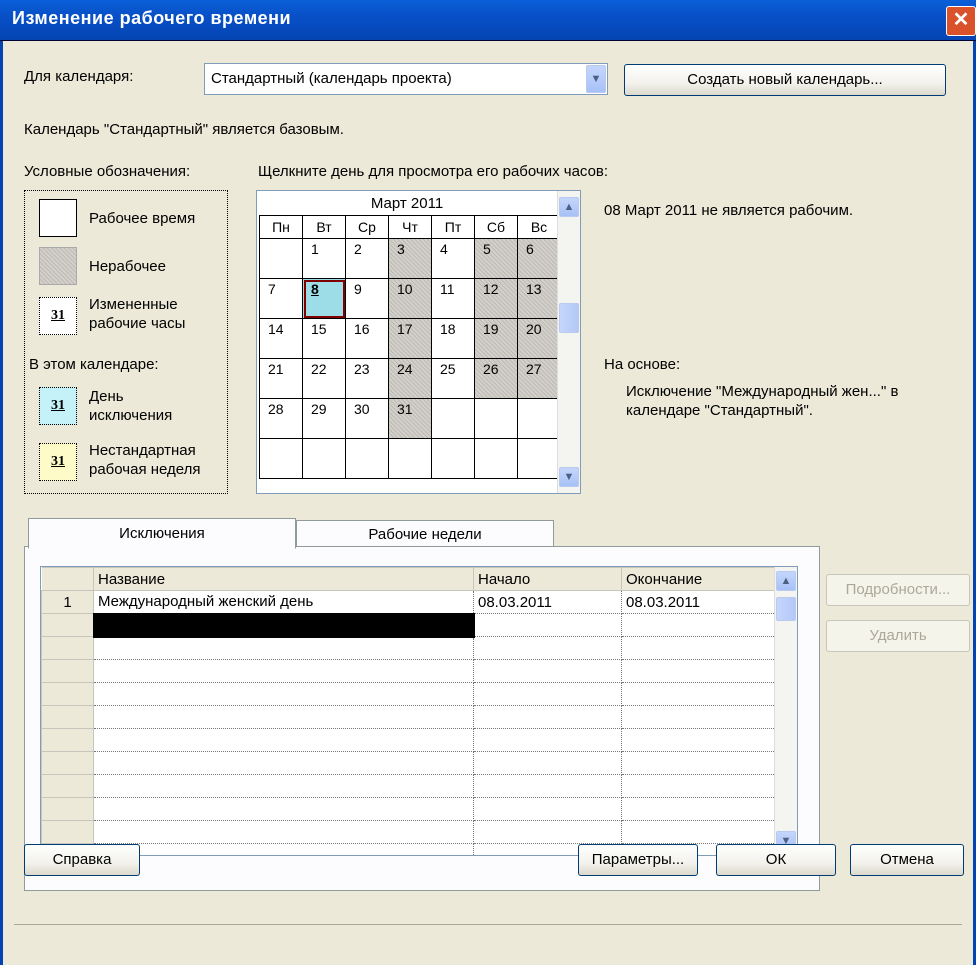 The width and height of the screenshot is (976, 965). What do you see at coordinates (539, 378) in the screenshot?
I see `calendar-day-nonworking: 27` at bounding box center [539, 378].